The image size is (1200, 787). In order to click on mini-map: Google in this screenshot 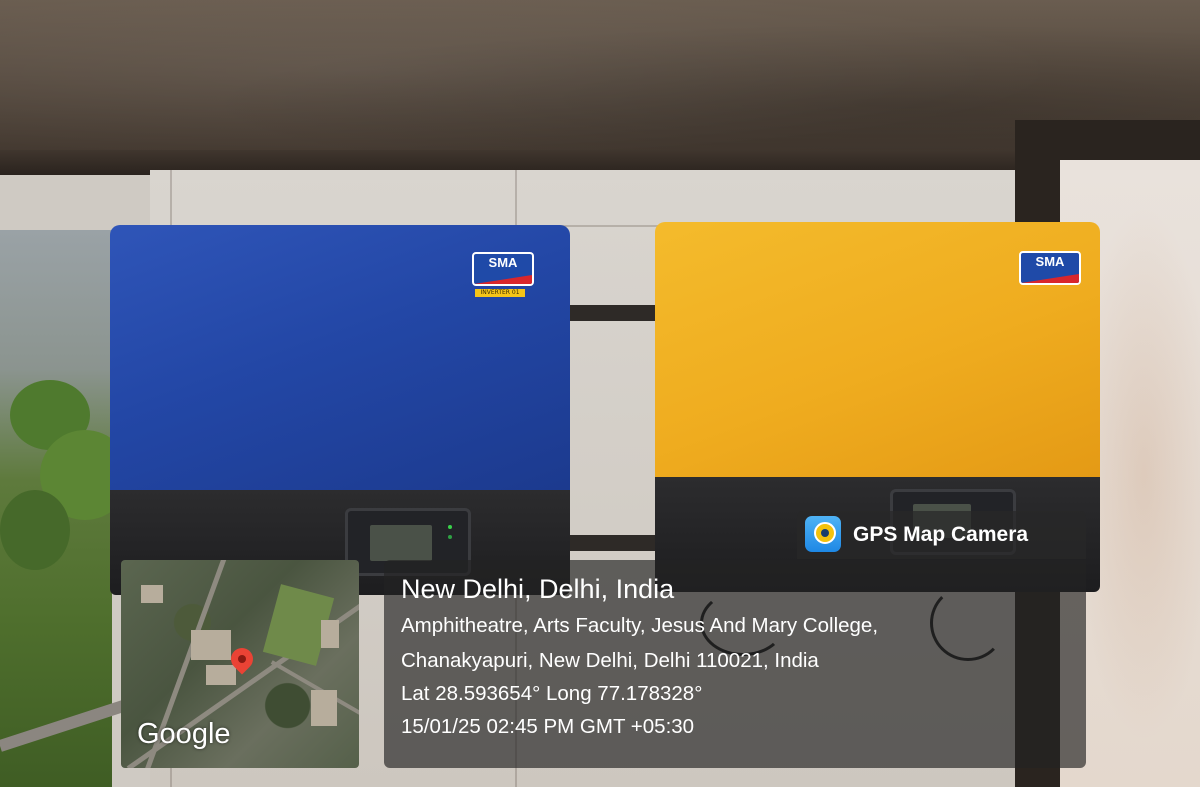, I will do `click(240, 664)`.